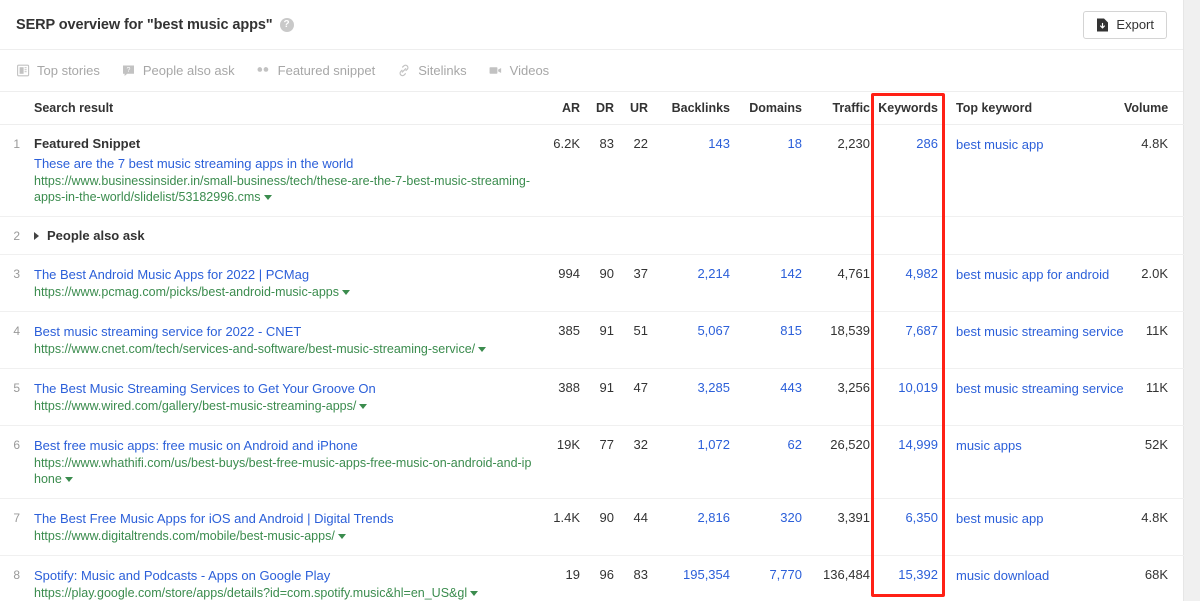  I want to click on cell-keywords: 15,392, so click(907, 578).